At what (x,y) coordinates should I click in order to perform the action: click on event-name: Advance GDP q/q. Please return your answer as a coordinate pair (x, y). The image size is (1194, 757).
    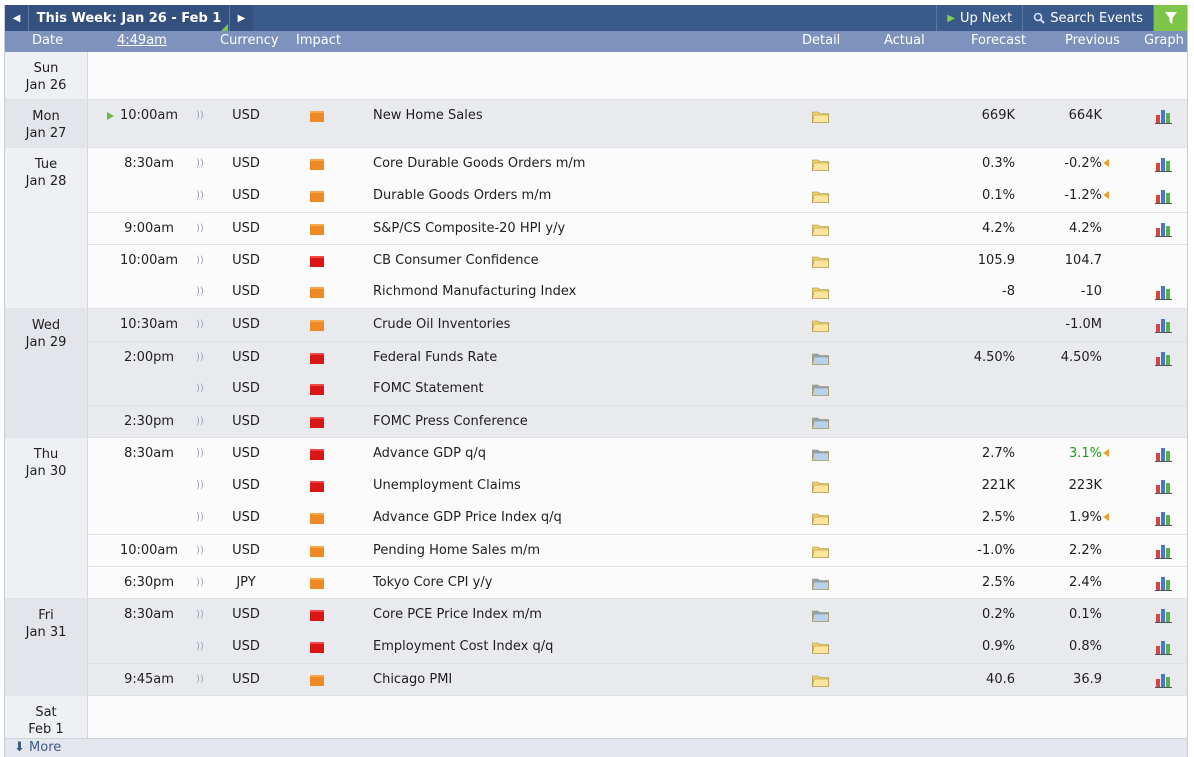
    Looking at the image, I should click on (429, 453).